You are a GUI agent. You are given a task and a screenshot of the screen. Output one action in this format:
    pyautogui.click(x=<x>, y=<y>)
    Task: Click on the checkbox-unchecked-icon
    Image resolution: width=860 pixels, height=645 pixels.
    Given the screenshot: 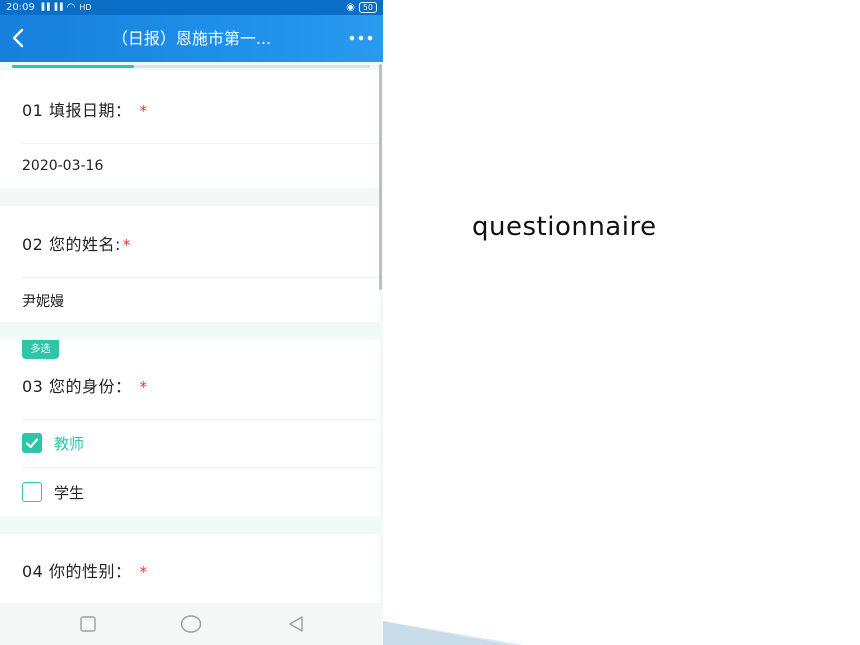 What is the action you would take?
    pyautogui.click(x=32, y=492)
    